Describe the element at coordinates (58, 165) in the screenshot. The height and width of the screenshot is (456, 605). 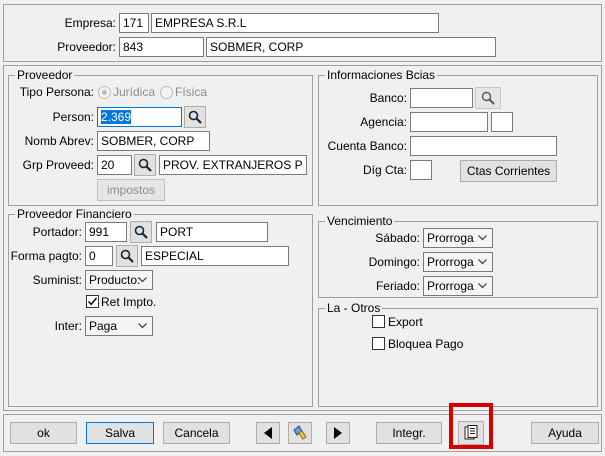
I see `grp-proveed-label: Grp Proveed:` at that location.